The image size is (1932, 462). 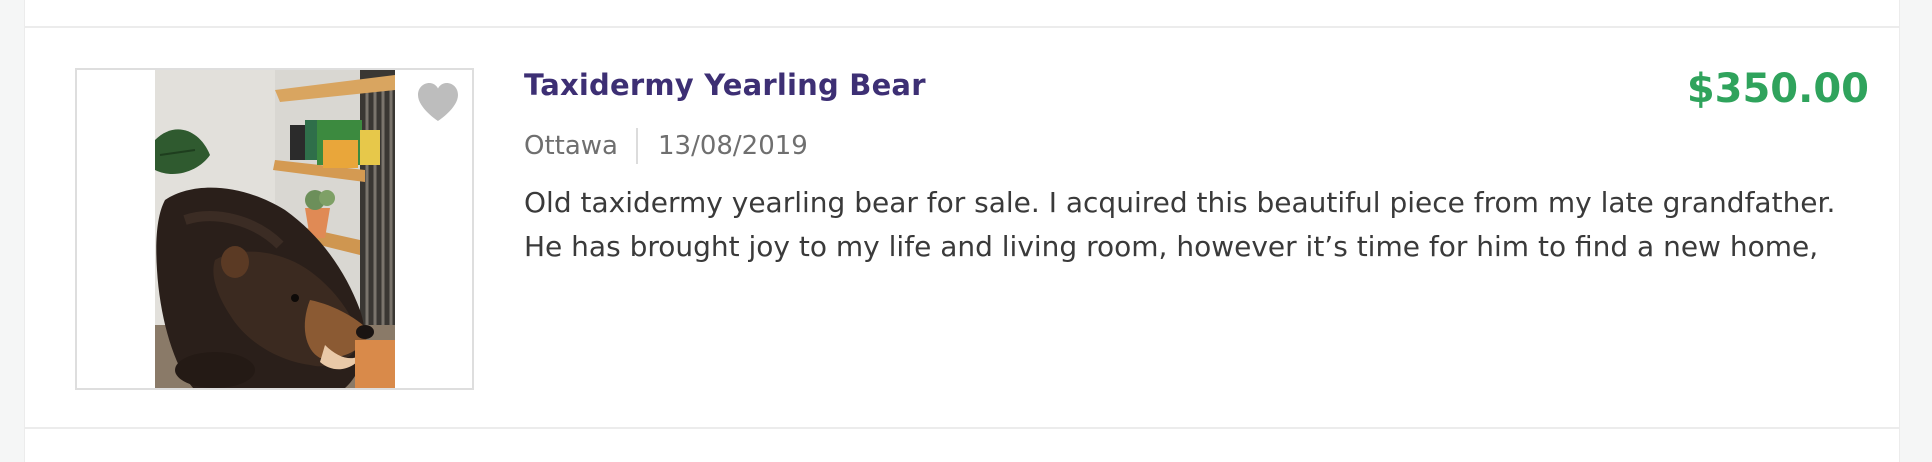 I want to click on listing-title-link: Taxidermy Yearling Bear, so click(x=725, y=85).